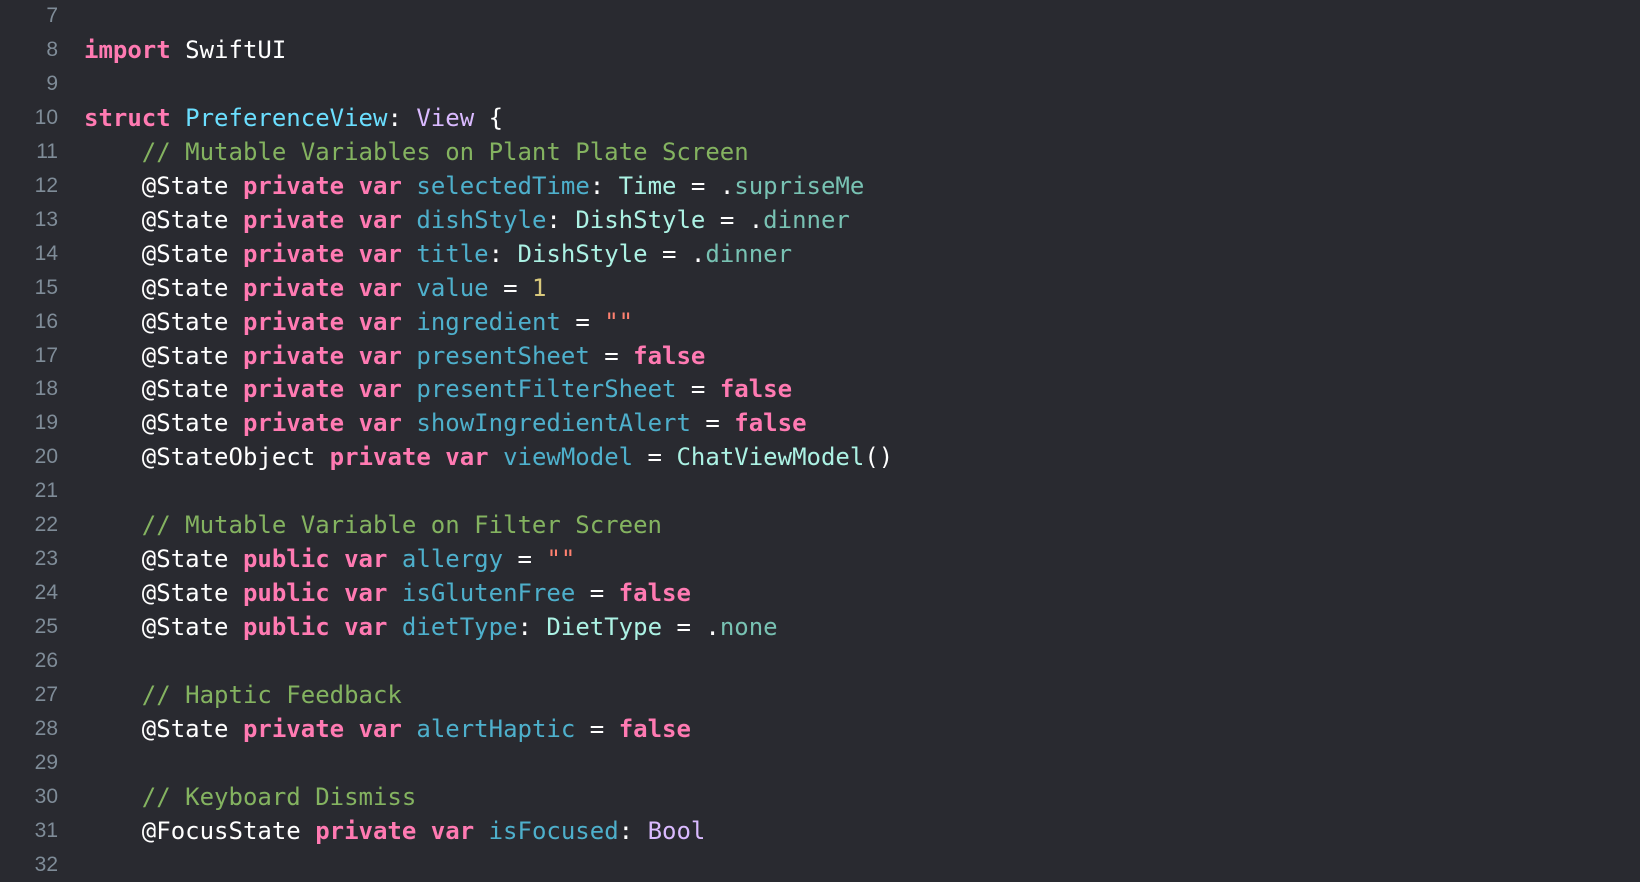 The width and height of the screenshot is (1640, 882). I want to click on code-text: // Haptic Feedback, so click(243, 695).